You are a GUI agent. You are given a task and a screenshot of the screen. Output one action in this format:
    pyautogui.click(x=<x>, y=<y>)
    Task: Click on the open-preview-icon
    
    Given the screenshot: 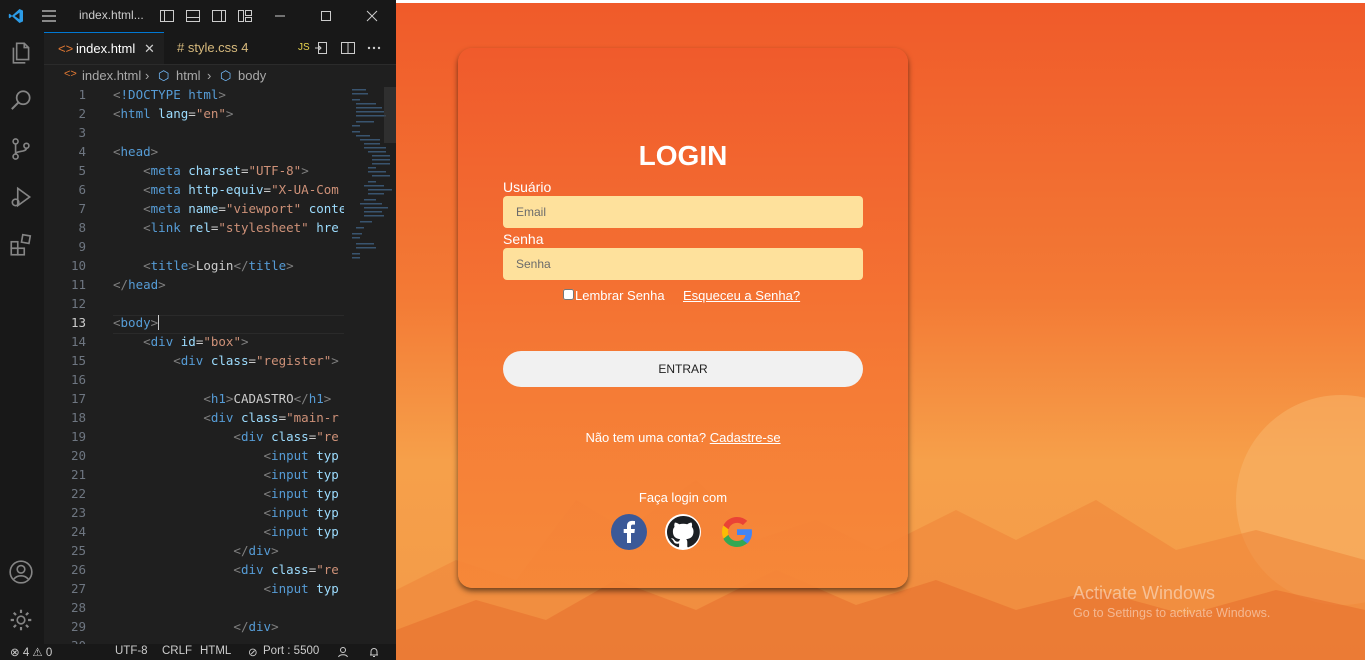 What is the action you would take?
    pyautogui.click(x=322, y=48)
    